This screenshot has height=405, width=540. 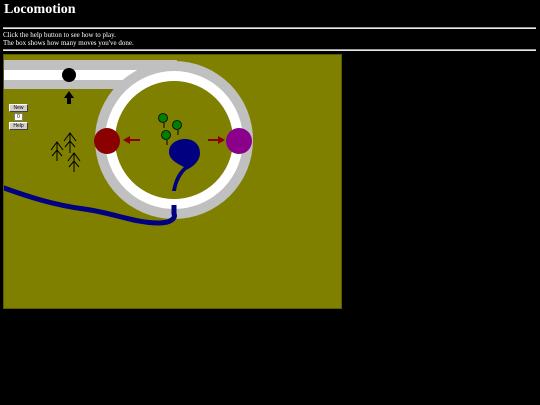 What do you see at coordinates (18, 126) in the screenshot?
I see `help-button: Help` at bounding box center [18, 126].